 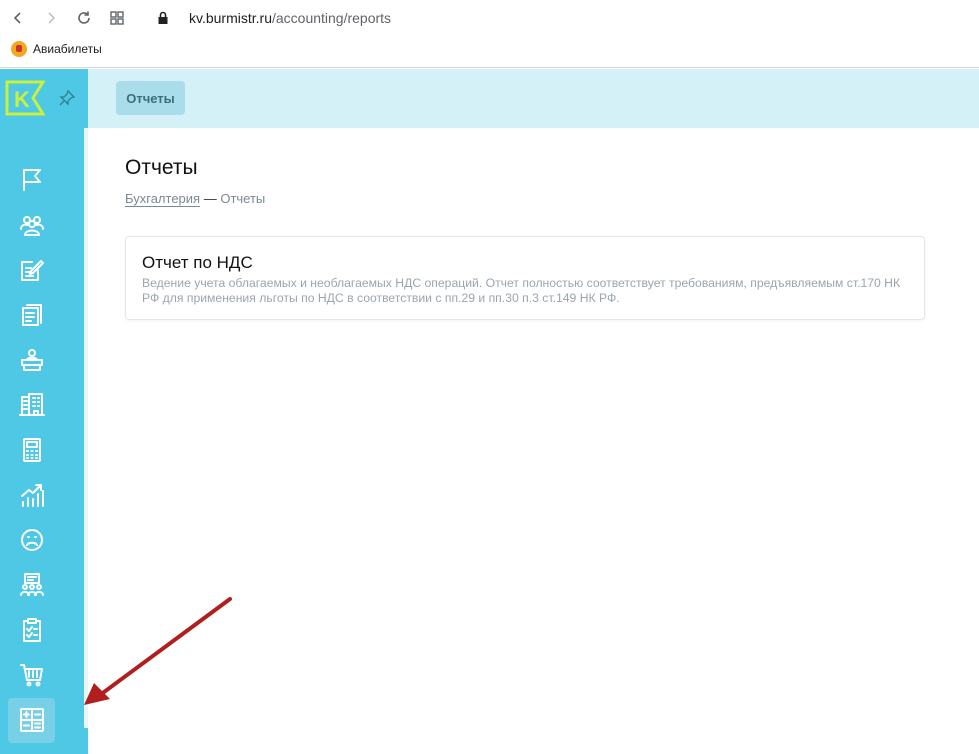 What do you see at coordinates (331, 18) in the screenshot?
I see `url-path: /accounting/reports` at bounding box center [331, 18].